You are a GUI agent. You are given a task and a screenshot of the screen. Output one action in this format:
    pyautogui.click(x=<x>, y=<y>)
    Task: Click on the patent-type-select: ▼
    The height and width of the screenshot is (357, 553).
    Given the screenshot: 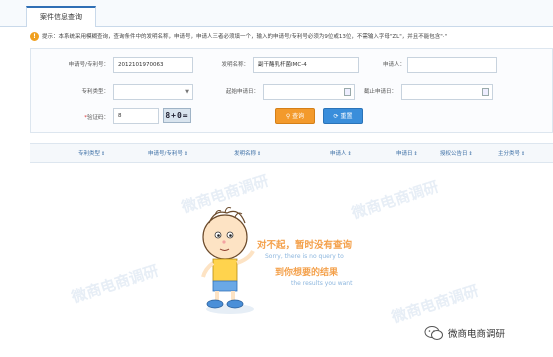 What is the action you would take?
    pyautogui.click(x=153, y=92)
    